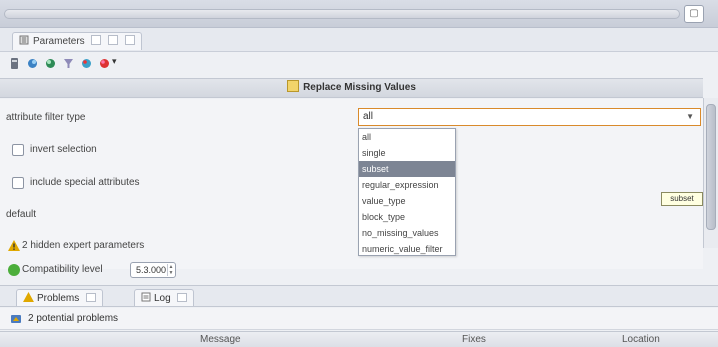 This screenshot has height=347, width=718. Describe the element at coordinates (474, 339) in the screenshot. I see `column-header-fixes: Fixes` at that location.